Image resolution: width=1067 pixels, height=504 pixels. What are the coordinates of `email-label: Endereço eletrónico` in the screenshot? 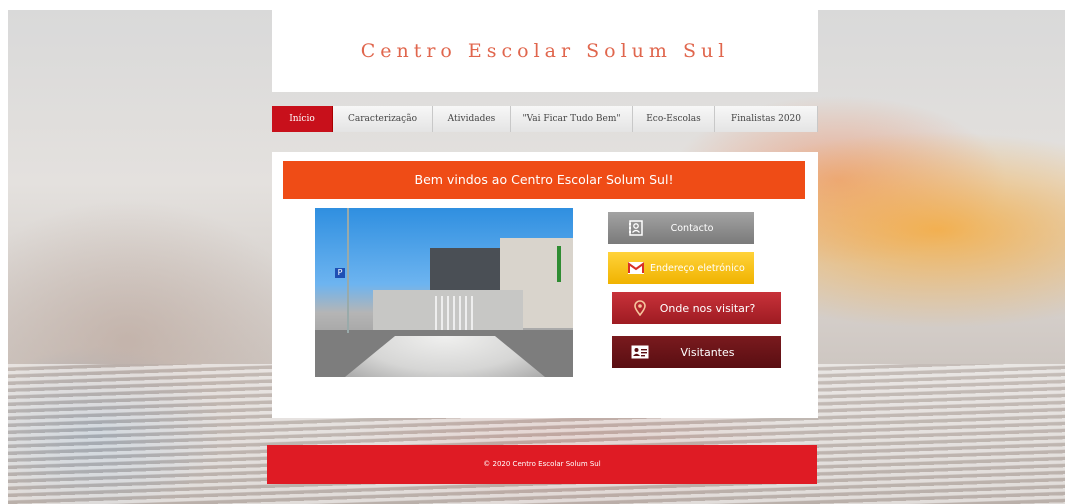 It's located at (697, 268).